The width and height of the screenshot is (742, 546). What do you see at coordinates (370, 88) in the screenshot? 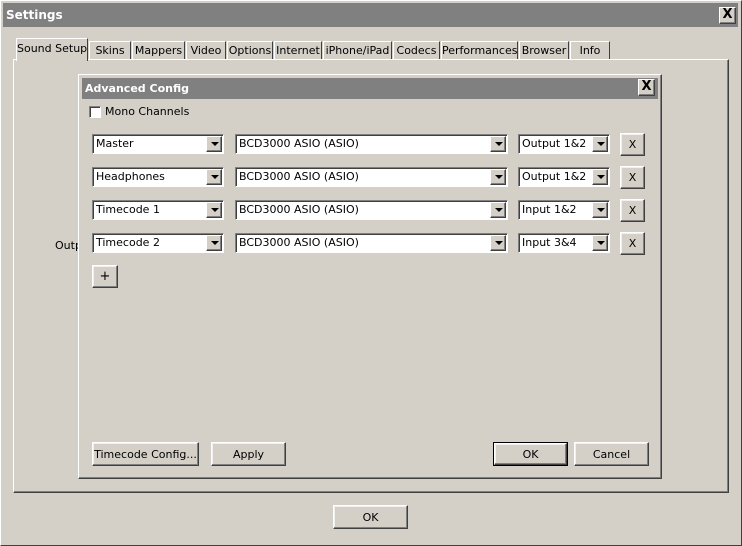
I see `dialog-titlebar: Advanced Config` at bounding box center [370, 88].